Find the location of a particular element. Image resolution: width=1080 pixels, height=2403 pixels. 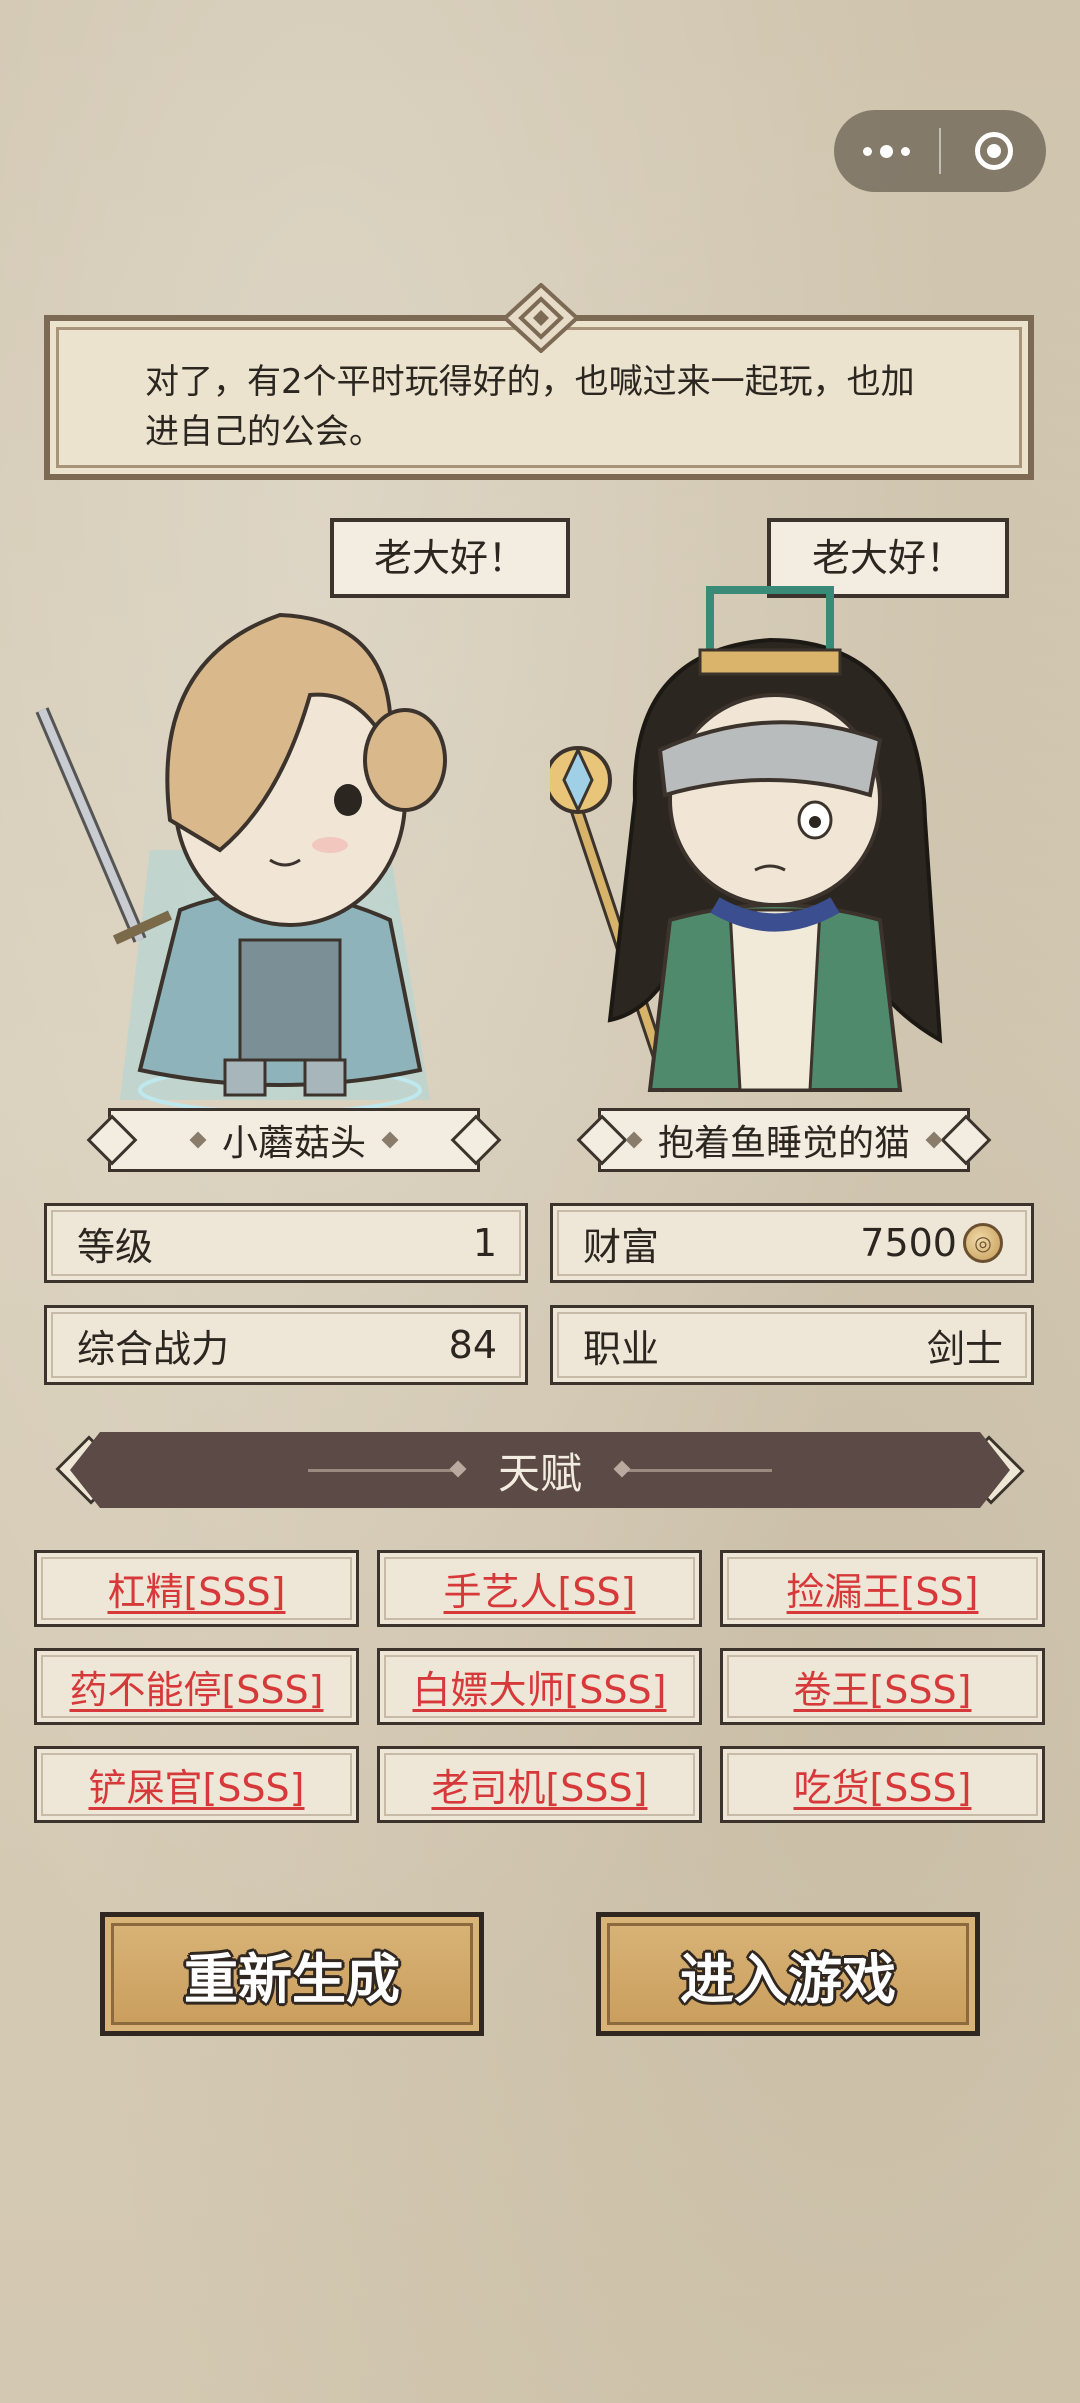

stat-label: 财富 is located at coordinates (621, 1246).